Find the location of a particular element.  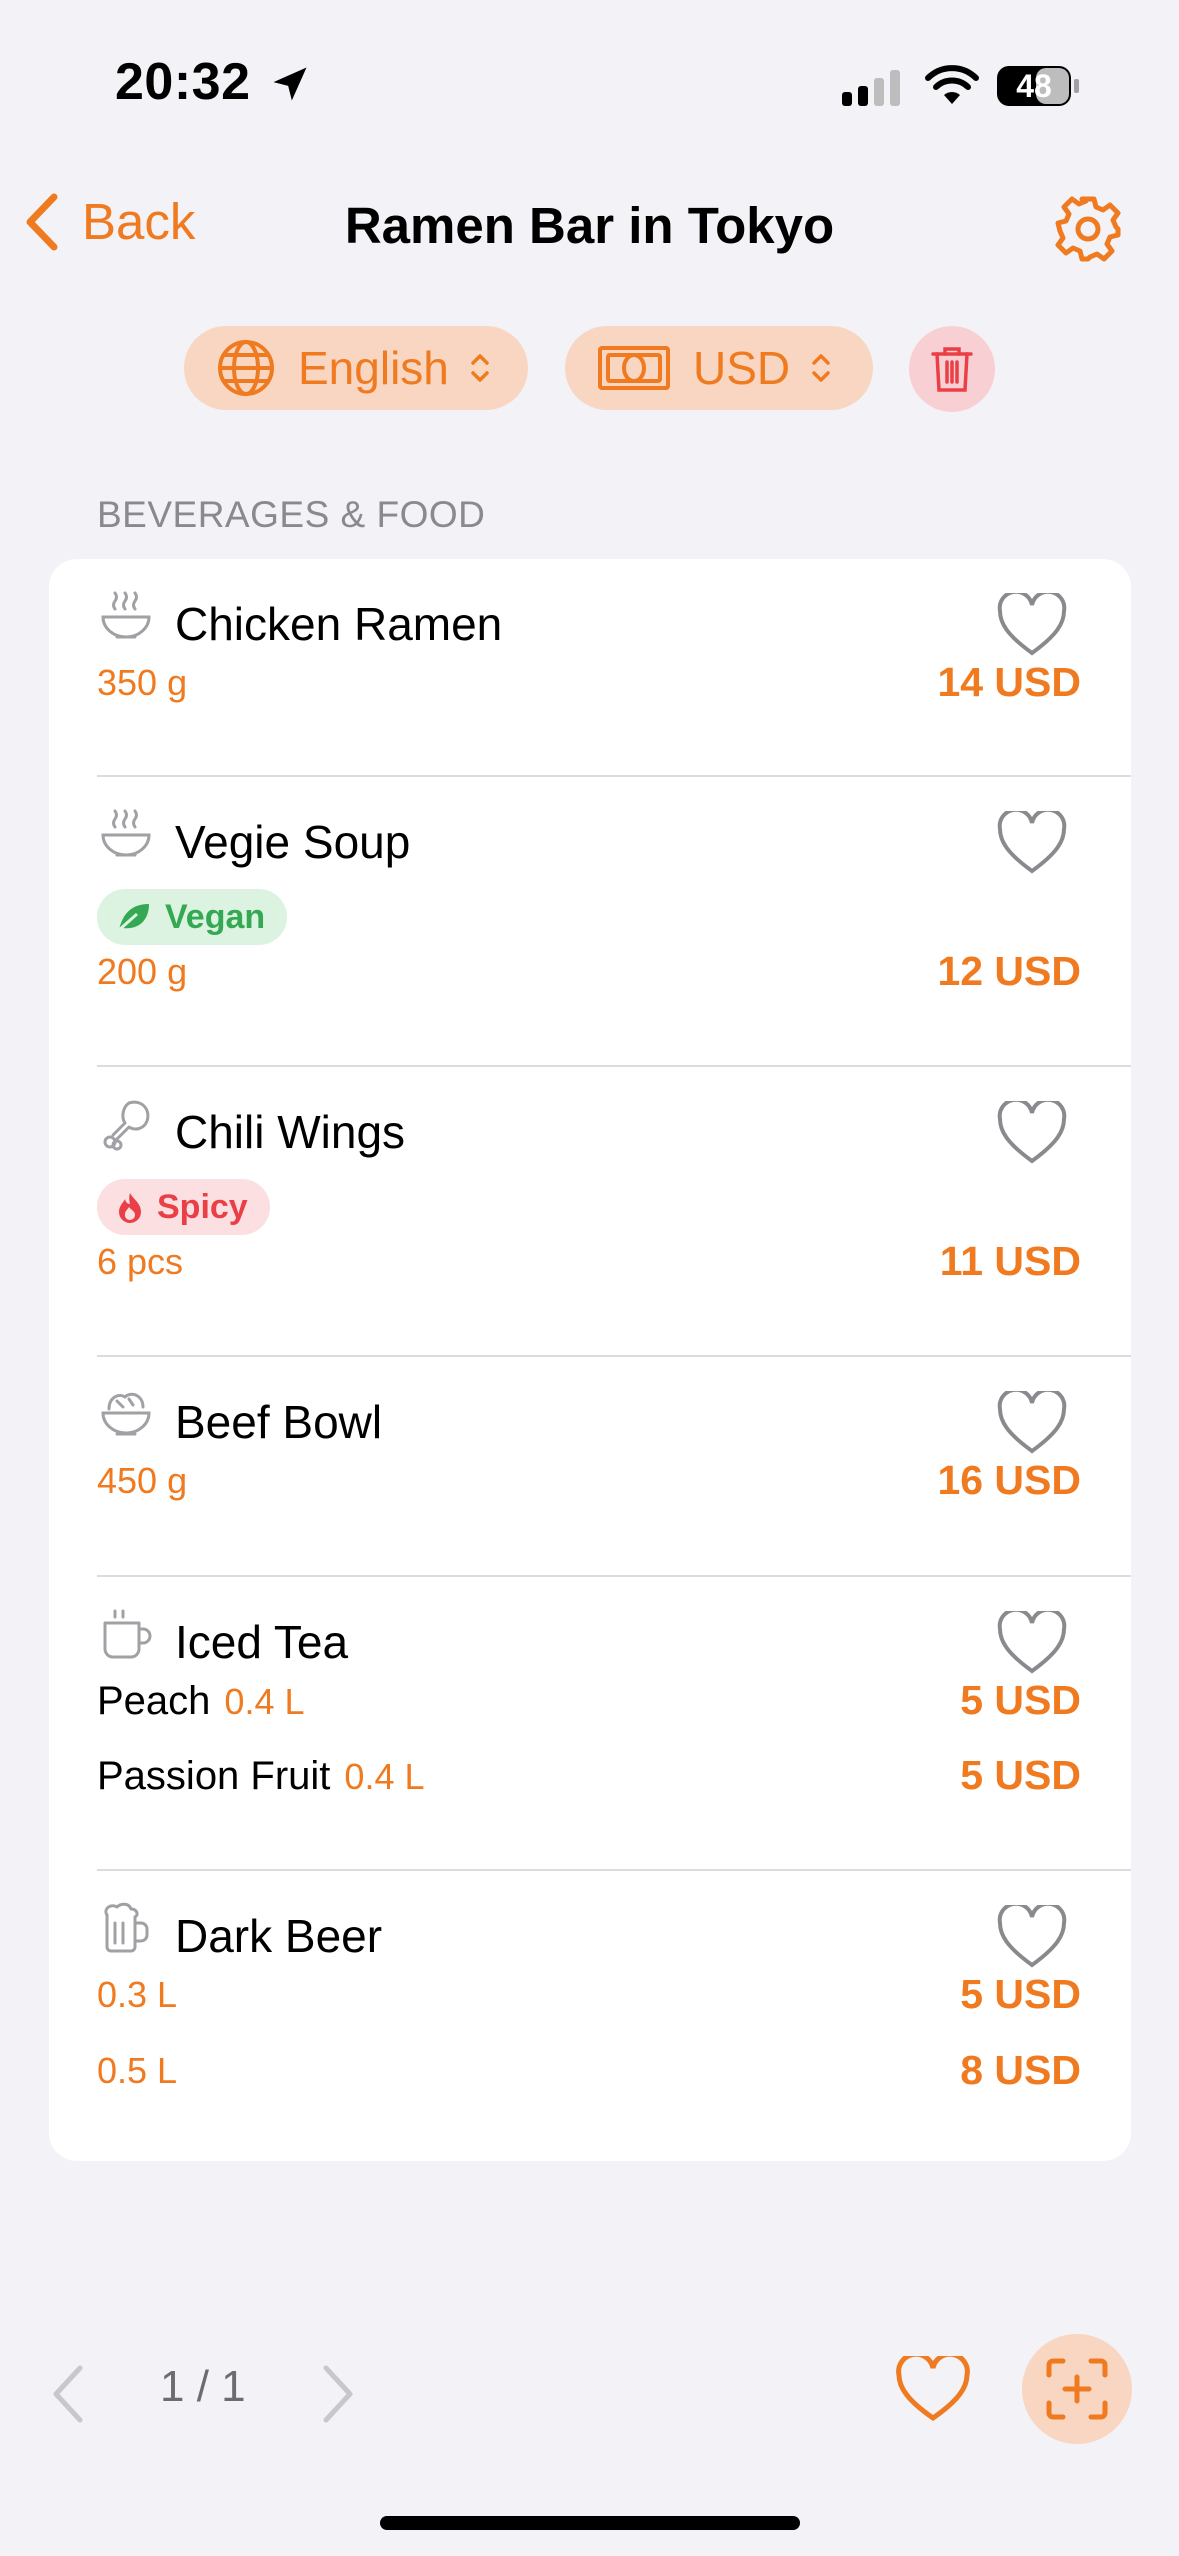

ramen-bowl-icon is located at coordinates (126, 615).